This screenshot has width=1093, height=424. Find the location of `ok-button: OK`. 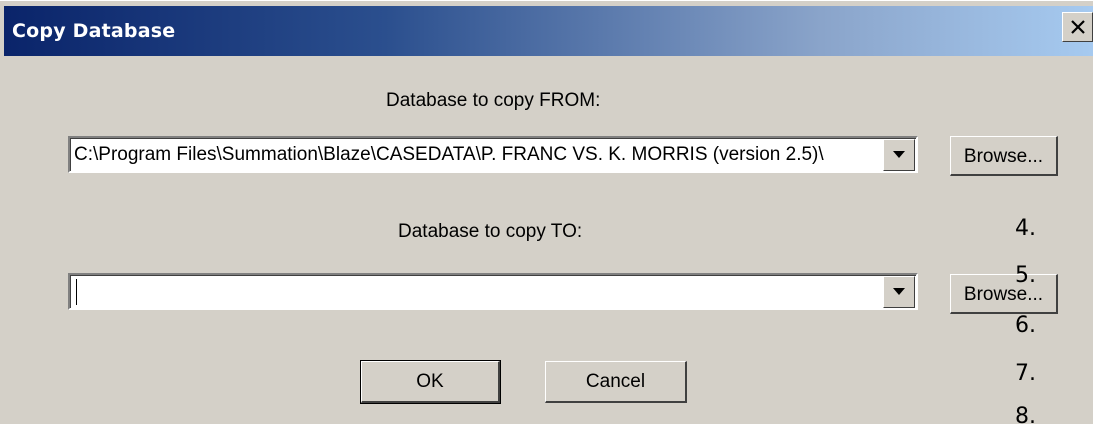

ok-button: OK is located at coordinates (430, 382).